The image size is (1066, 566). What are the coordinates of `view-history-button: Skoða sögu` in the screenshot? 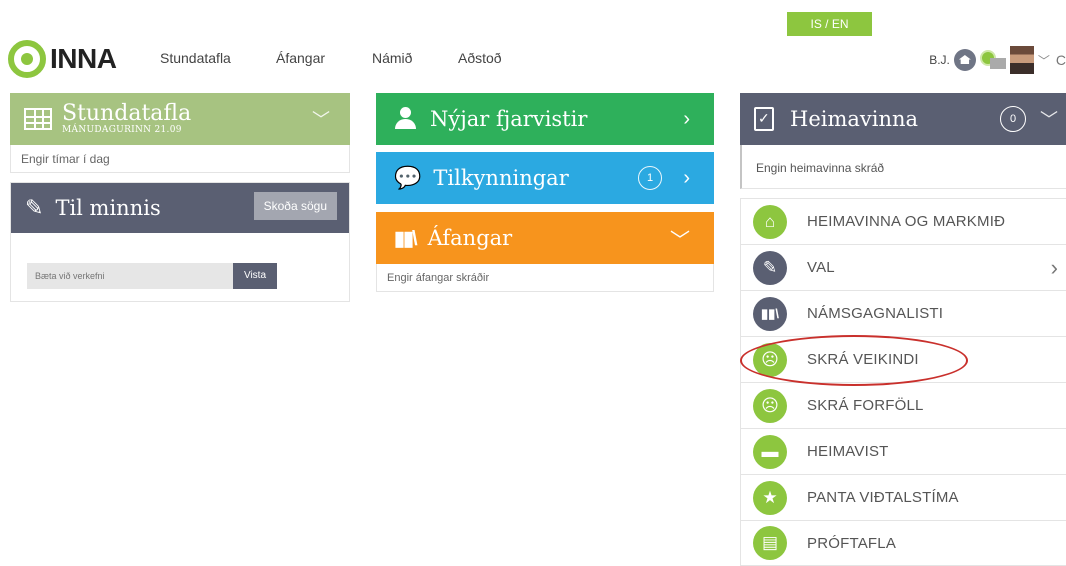 It's located at (295, 206).